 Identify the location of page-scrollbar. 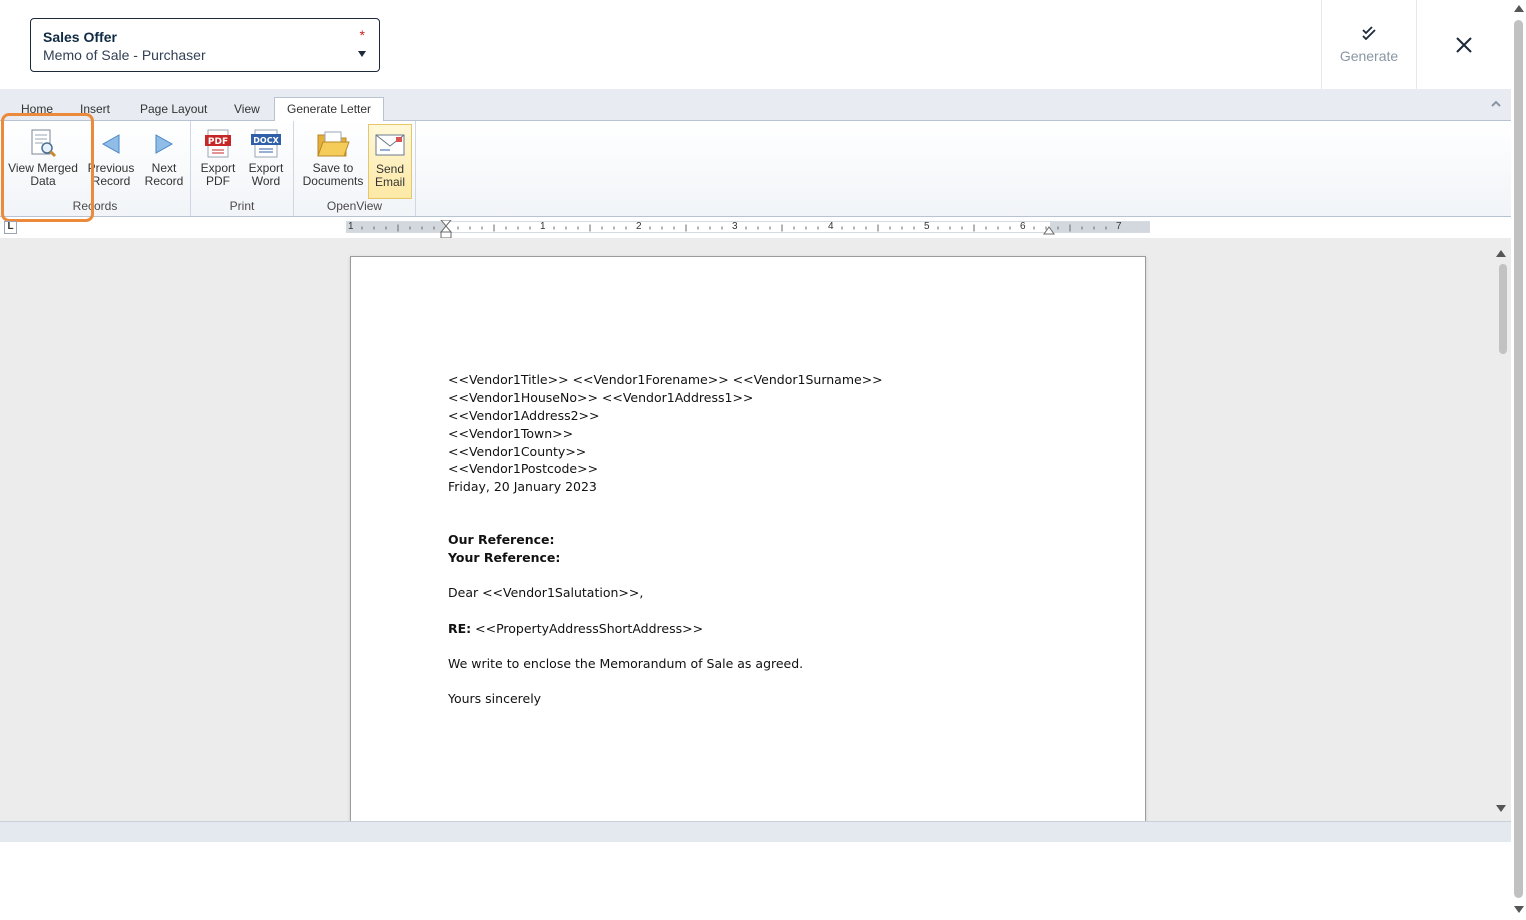
(1518, 460).